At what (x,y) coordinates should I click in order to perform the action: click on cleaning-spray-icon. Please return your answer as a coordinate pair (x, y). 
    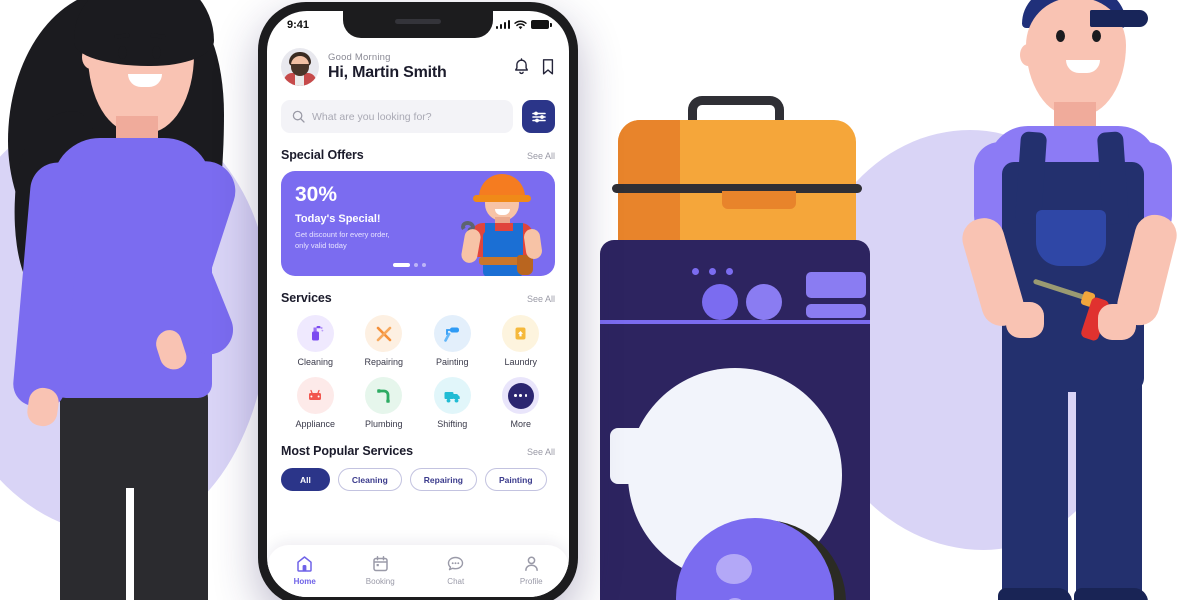
    Looking at the image, I should click on (315, 333).